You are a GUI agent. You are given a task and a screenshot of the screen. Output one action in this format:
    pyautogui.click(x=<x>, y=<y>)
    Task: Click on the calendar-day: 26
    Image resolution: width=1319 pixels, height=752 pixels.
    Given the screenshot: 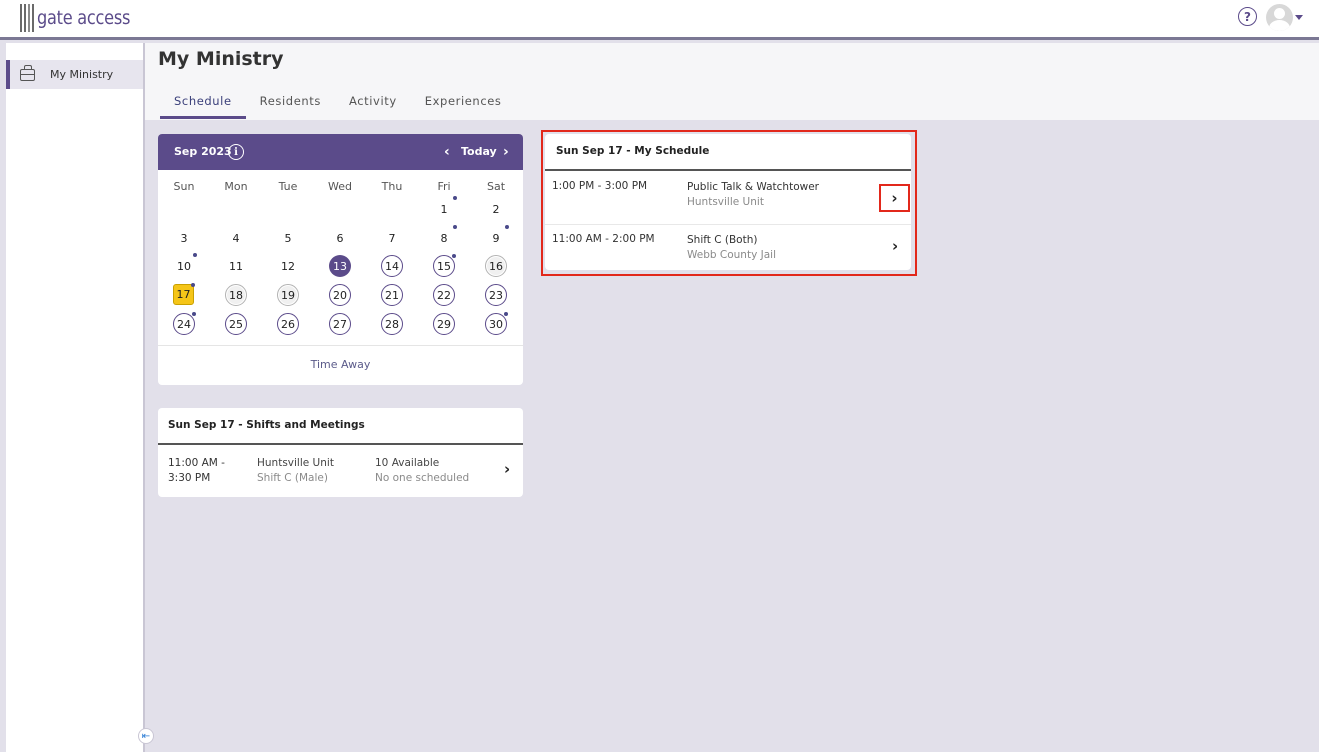 What is the action you would take?
    pyautogui.click(x=288, y=324)
    